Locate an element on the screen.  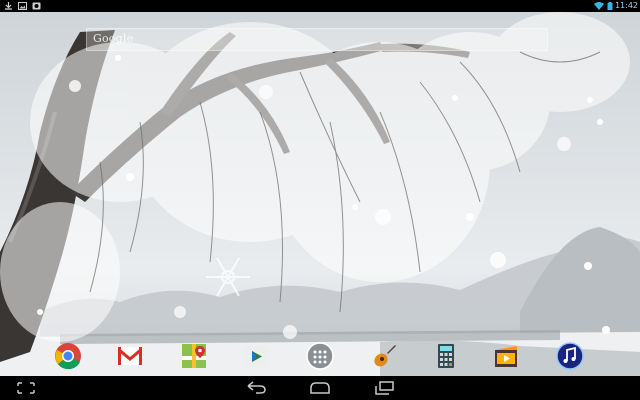
music-icon is located at coordinates (570, 356).